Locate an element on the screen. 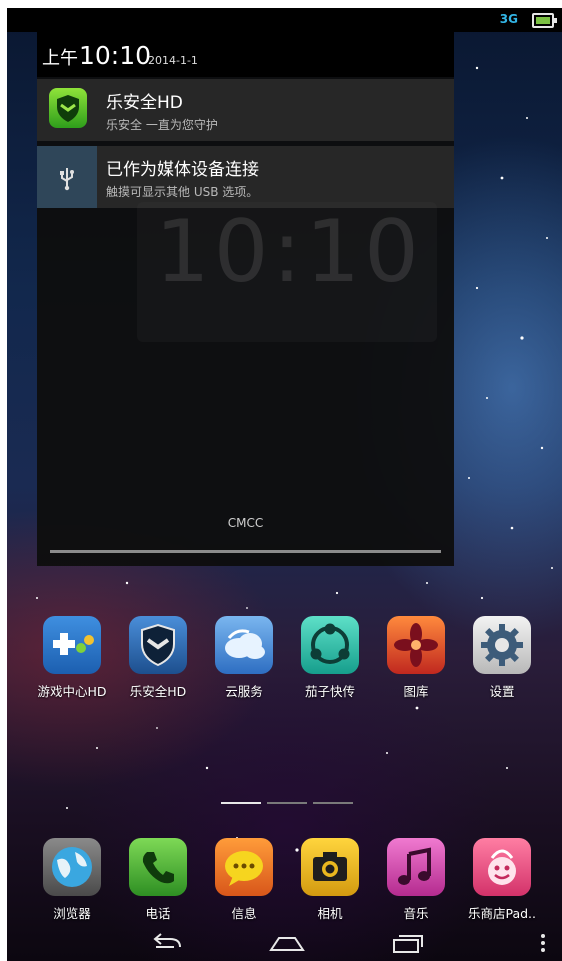  notification-subtitle: 乐安全 一直为您守护 is located at coordinates (162, 125).